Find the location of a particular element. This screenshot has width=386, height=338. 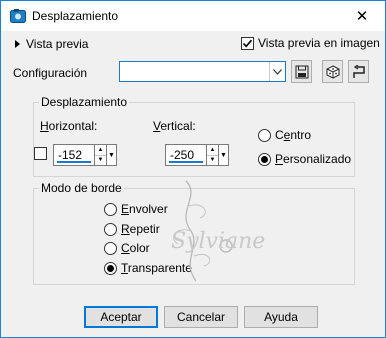

custom-label: Personalizado is located at coordinates (313, 159).